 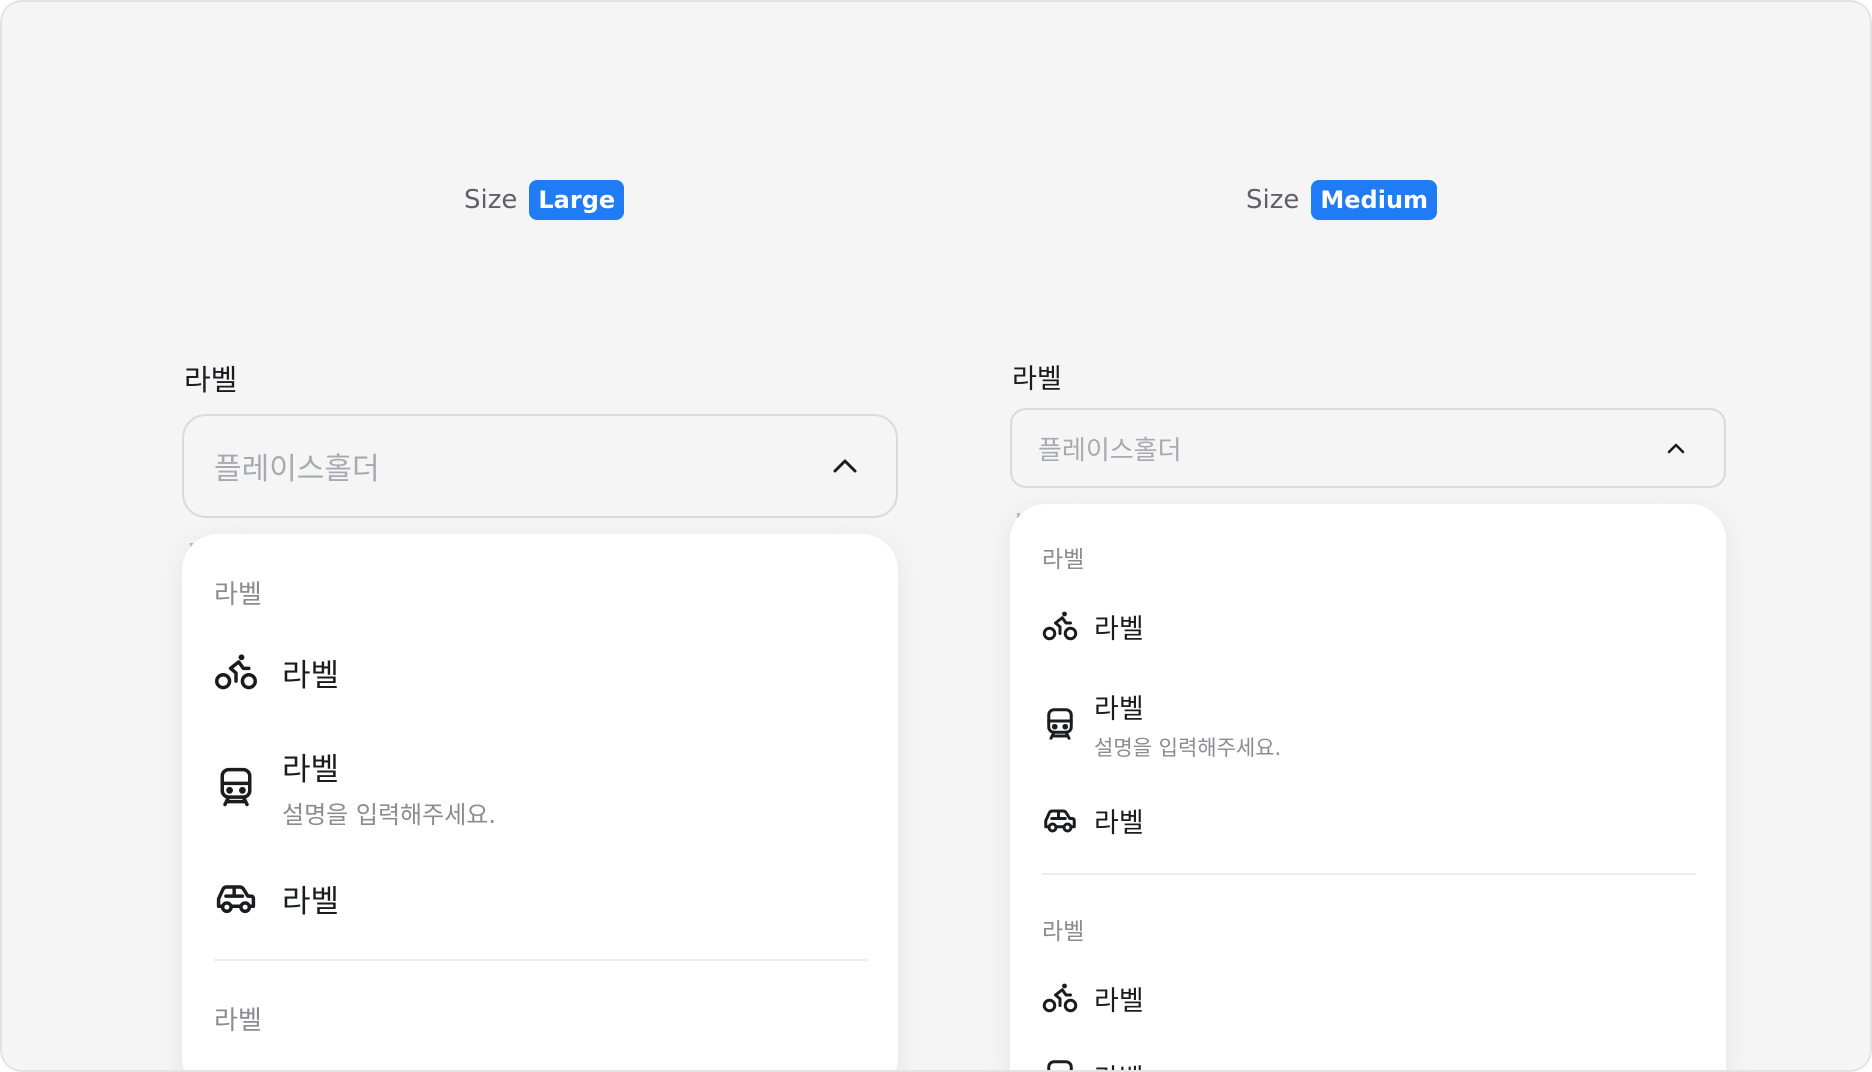 What do you see at coordinates (1374, 200) in the screenshot?
I see `size-badge: Medium` at bounding box center [1374, 200].